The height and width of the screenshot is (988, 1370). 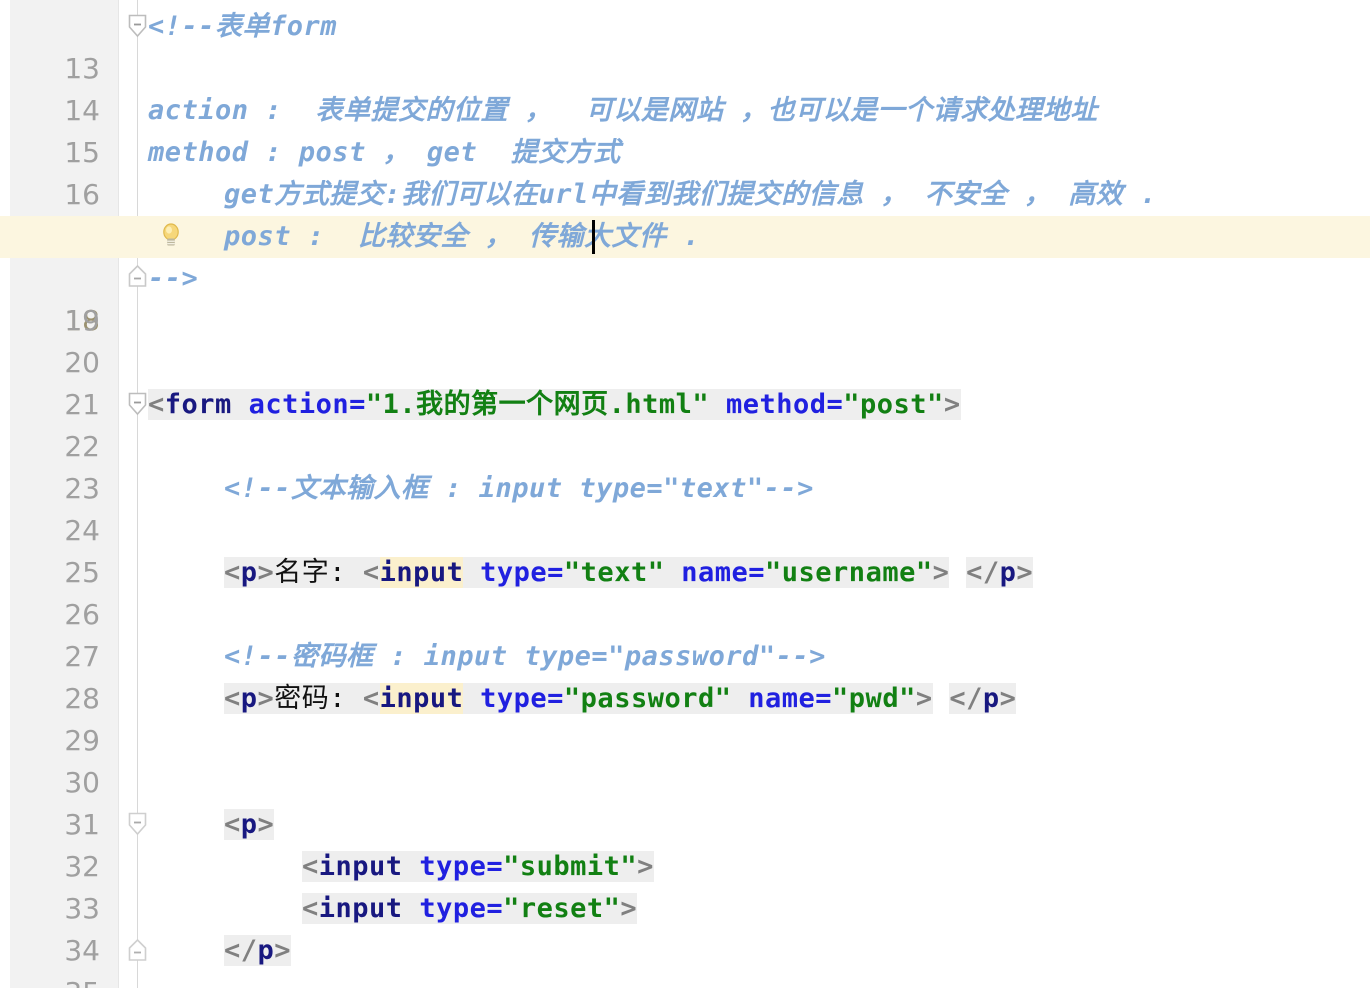 What do you see at coordinates (462, 236) in the screenshot?
I see `comment-token: post : 比较安全 ， 传输大文件 .` at bounding box center [462, 236].